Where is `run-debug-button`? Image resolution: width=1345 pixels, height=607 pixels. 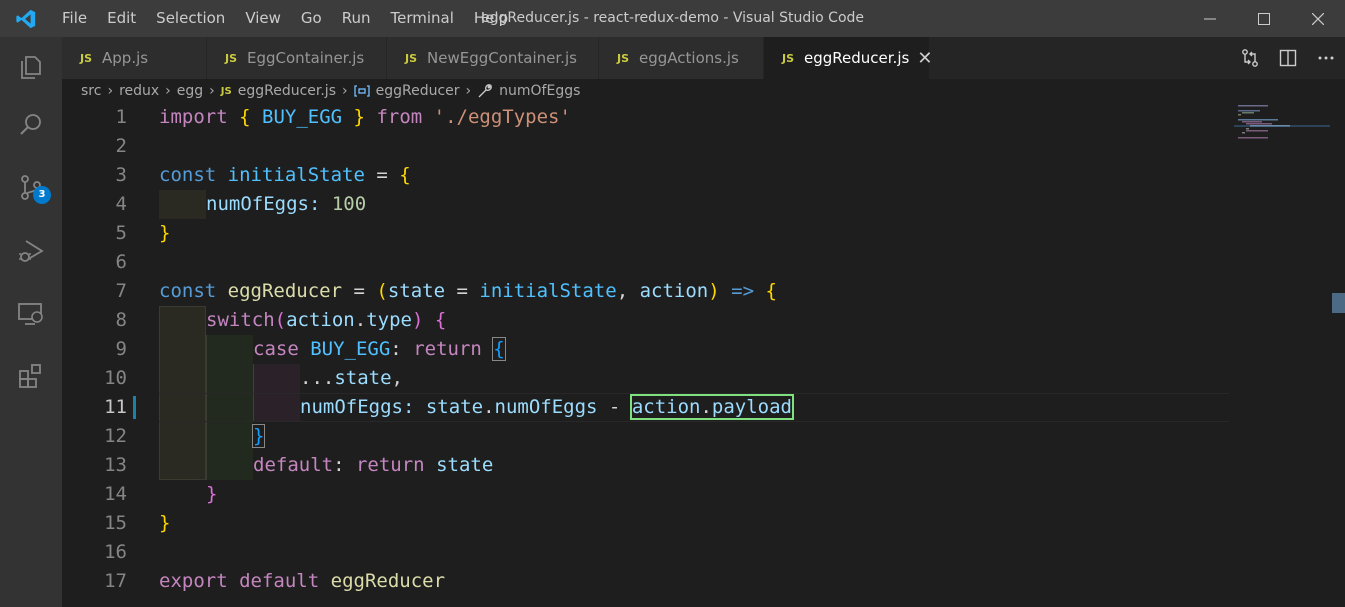 run-debug-button is located at coordinates (31, 251).